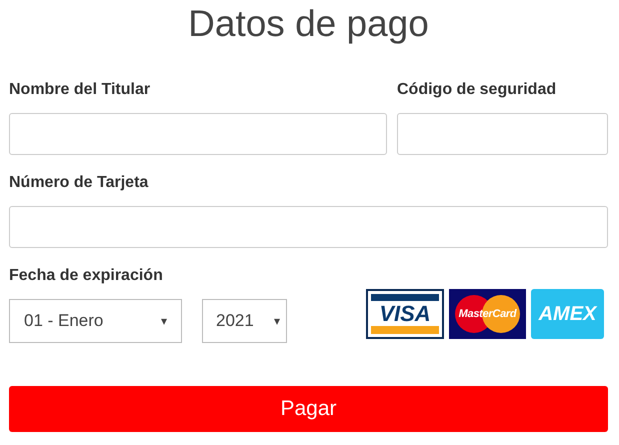 This screenshot has height=445, width=619. What do you see at coordinates (308, 23) in the screenshot?
I see `page-title: Datos de pago` at bounding box center [308, 23].